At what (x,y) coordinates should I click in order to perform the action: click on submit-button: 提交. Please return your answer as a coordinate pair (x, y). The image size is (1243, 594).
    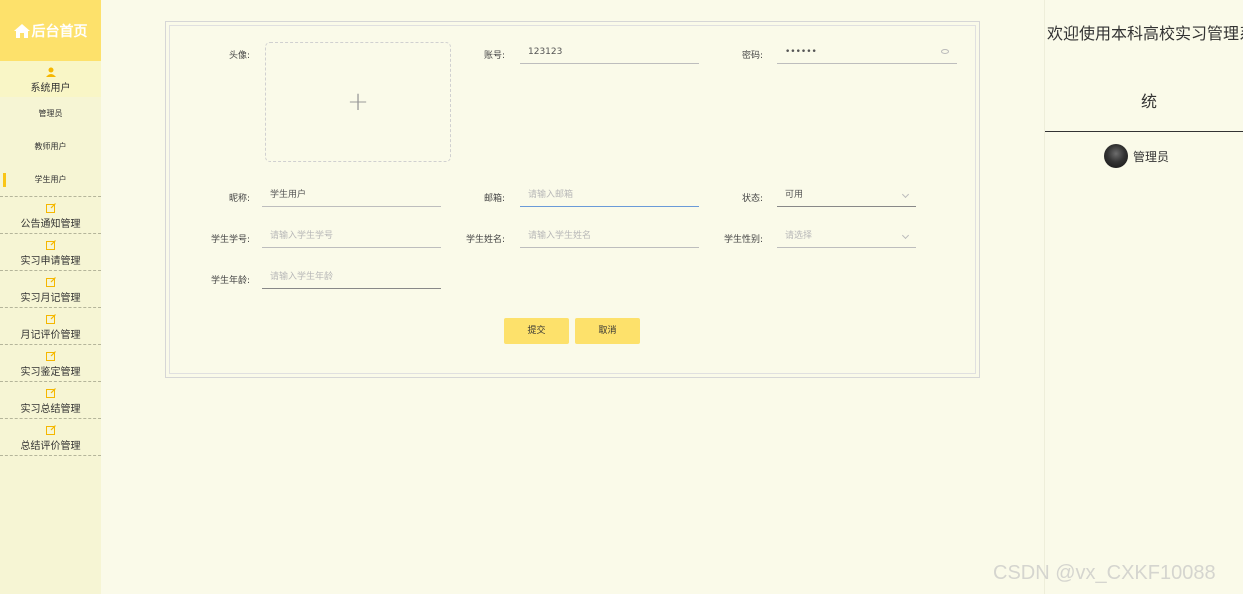
    Looking at the image, I should click on (536, 331).